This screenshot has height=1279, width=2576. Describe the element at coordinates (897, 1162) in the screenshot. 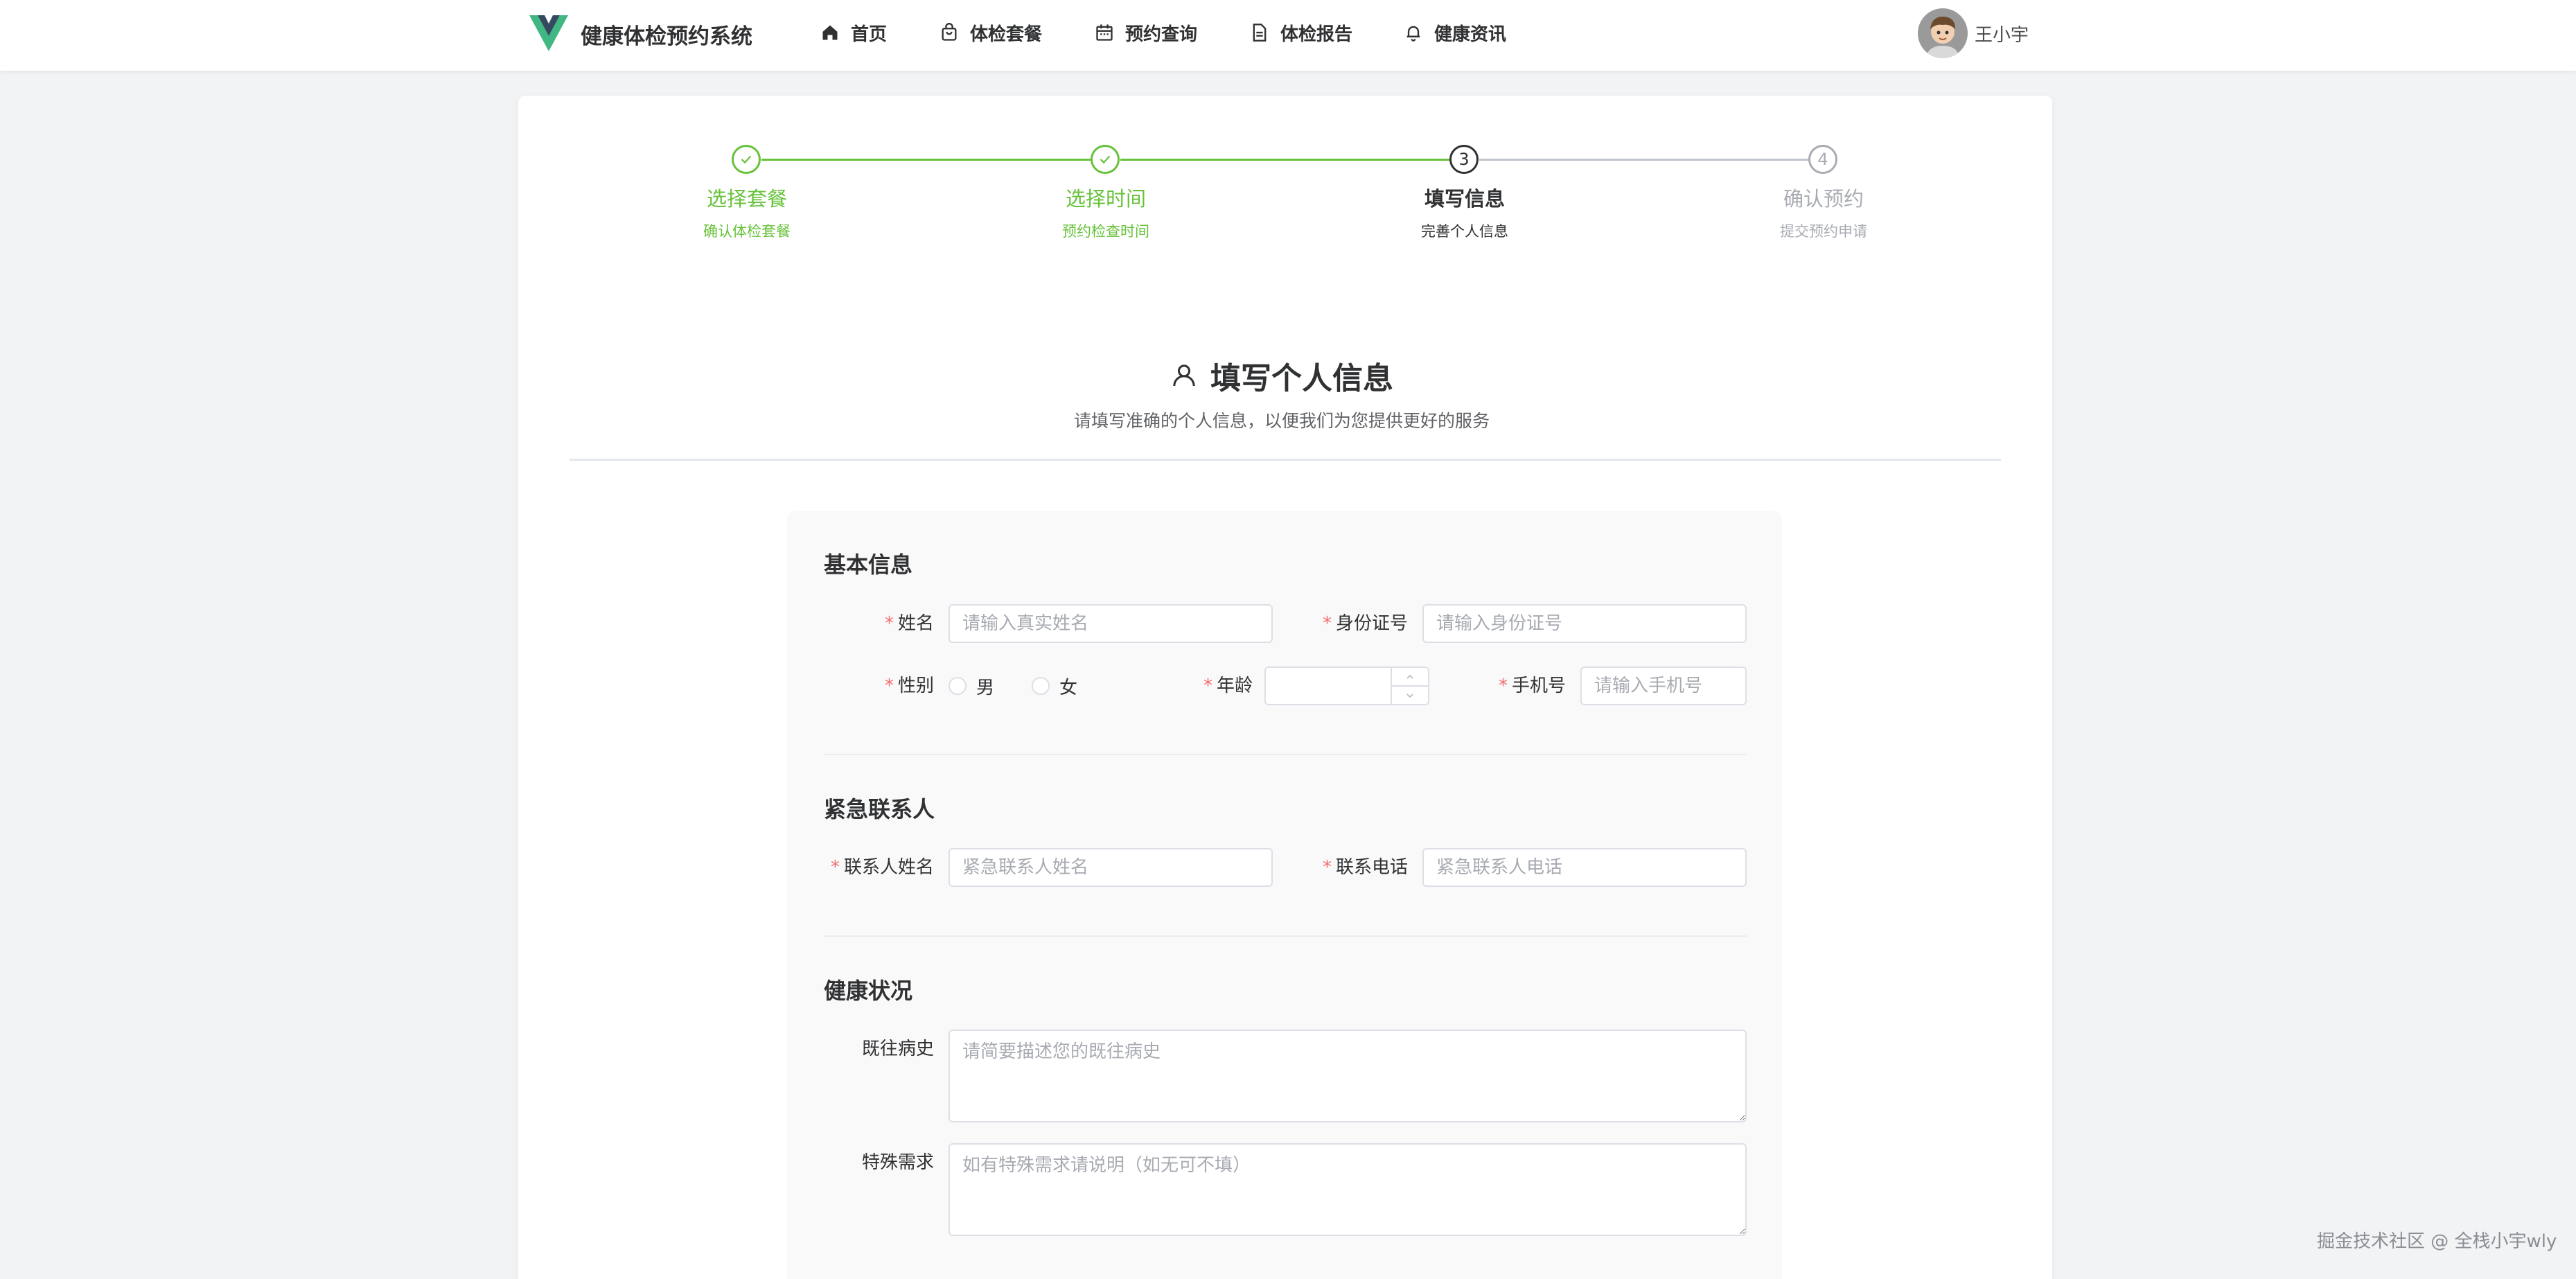

I see `special-needs-label: 特殊需求` at that location.